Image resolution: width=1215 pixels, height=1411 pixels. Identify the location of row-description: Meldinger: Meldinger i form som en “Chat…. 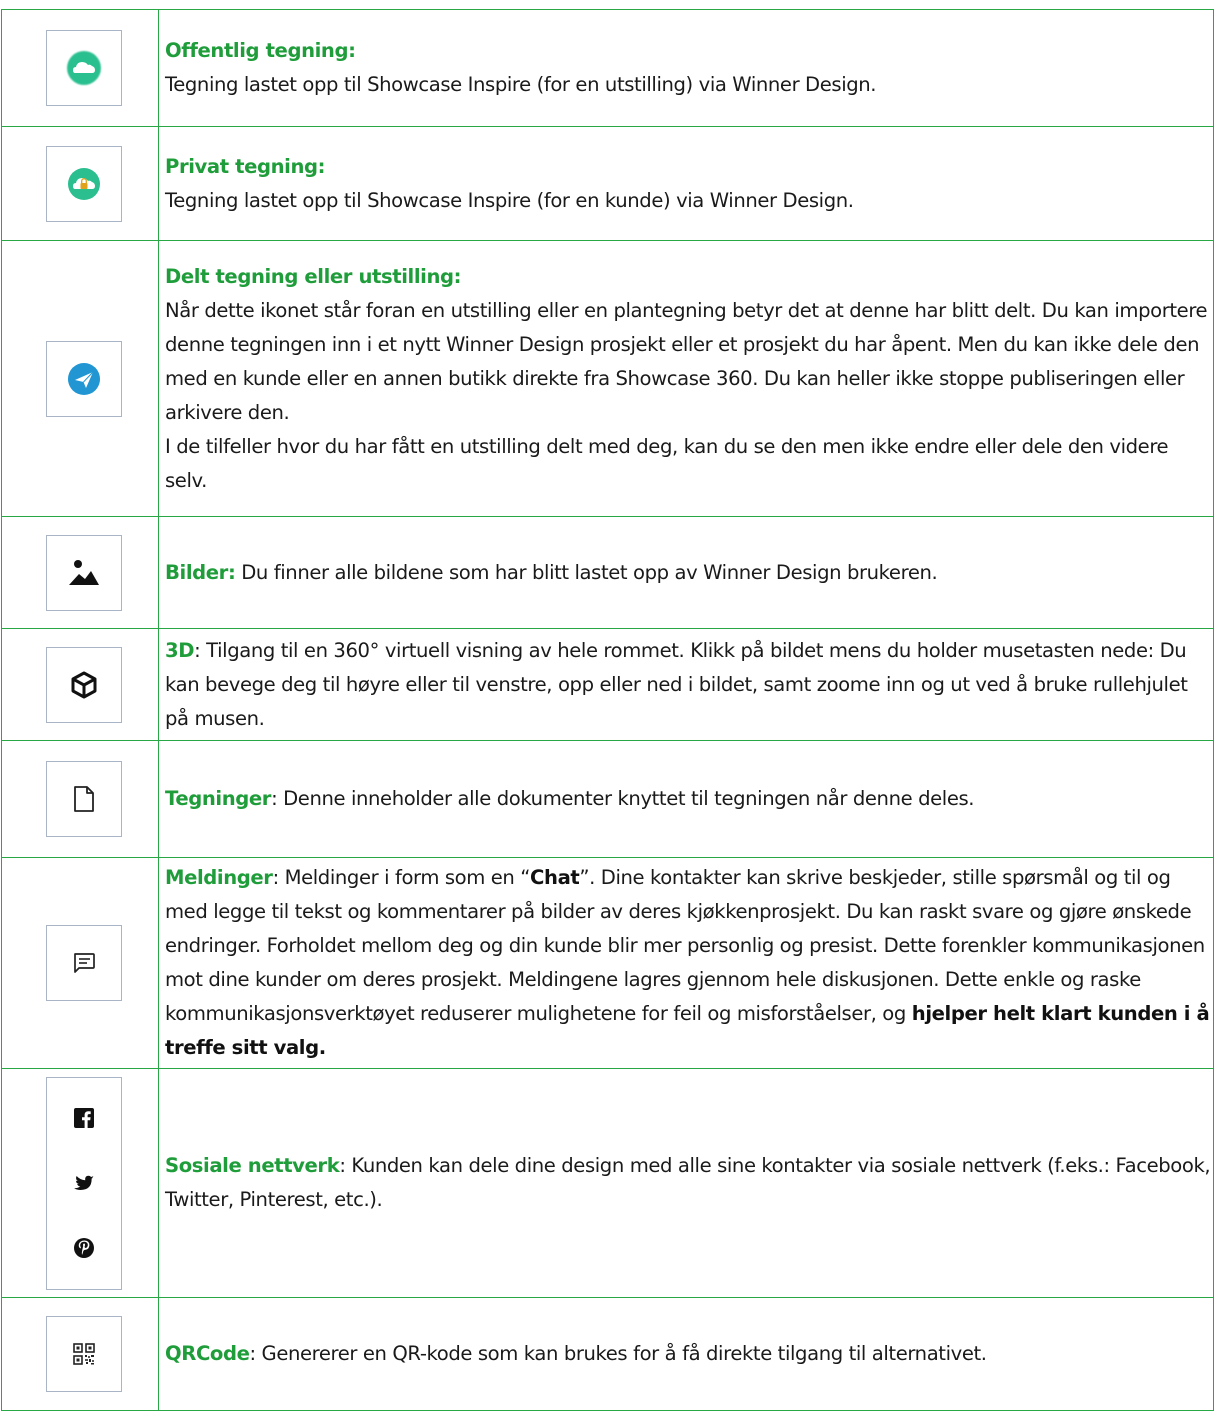
(687, 962).